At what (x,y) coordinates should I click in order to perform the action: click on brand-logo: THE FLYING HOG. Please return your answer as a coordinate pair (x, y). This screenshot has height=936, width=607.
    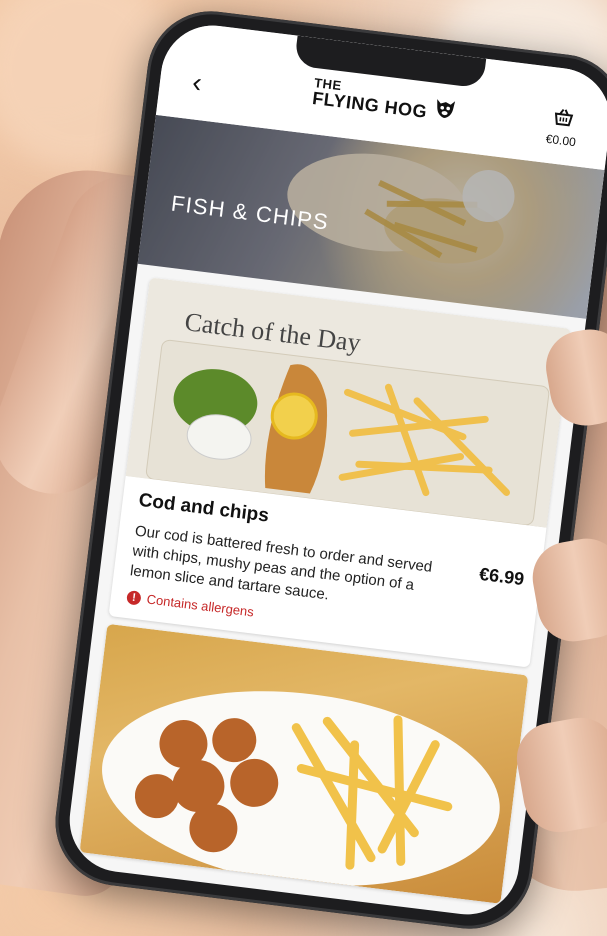
    Looking at the image, I should click on (385, 99).